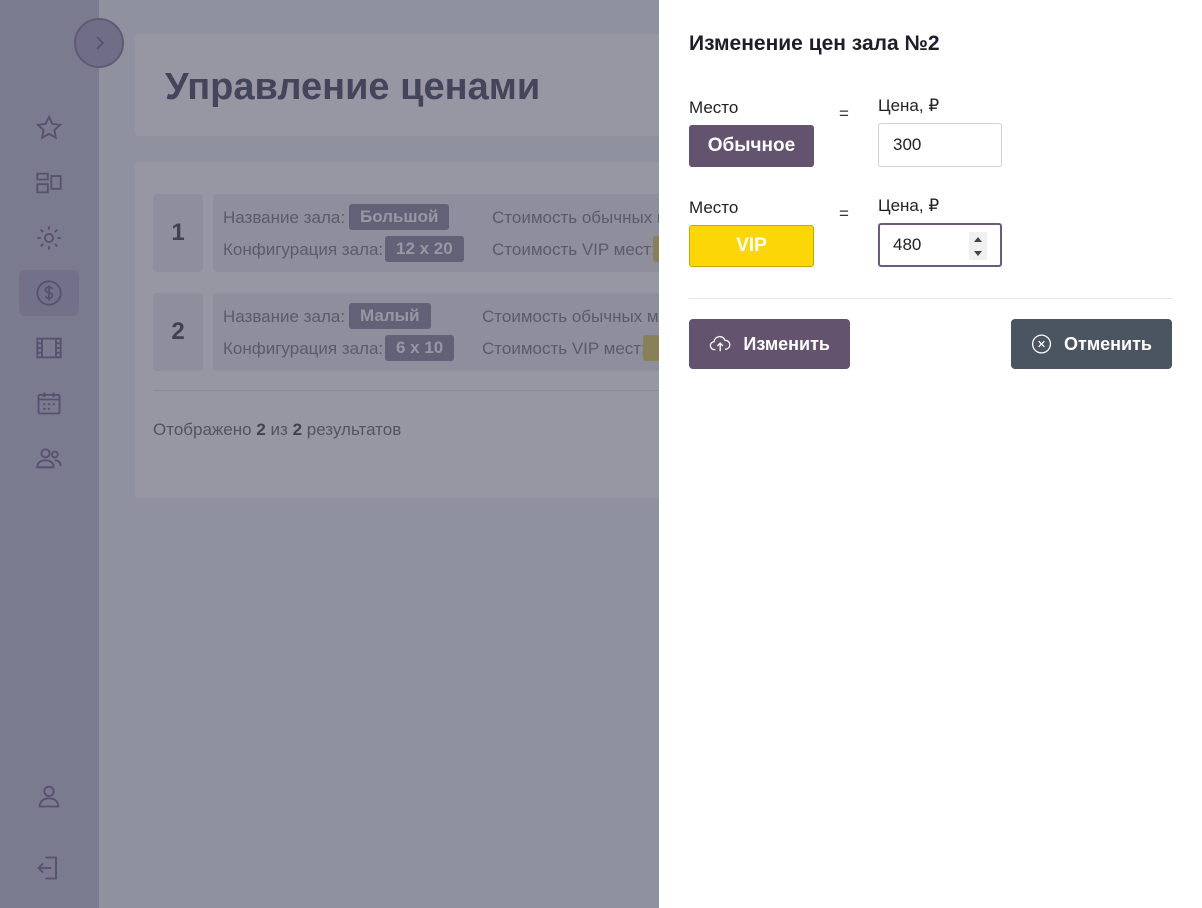 The image size is (1202, 908). What do you see at coordinates (978, 253) in the screenshot?
I see `stepper-down-icon` at bounding box center [978, 253].